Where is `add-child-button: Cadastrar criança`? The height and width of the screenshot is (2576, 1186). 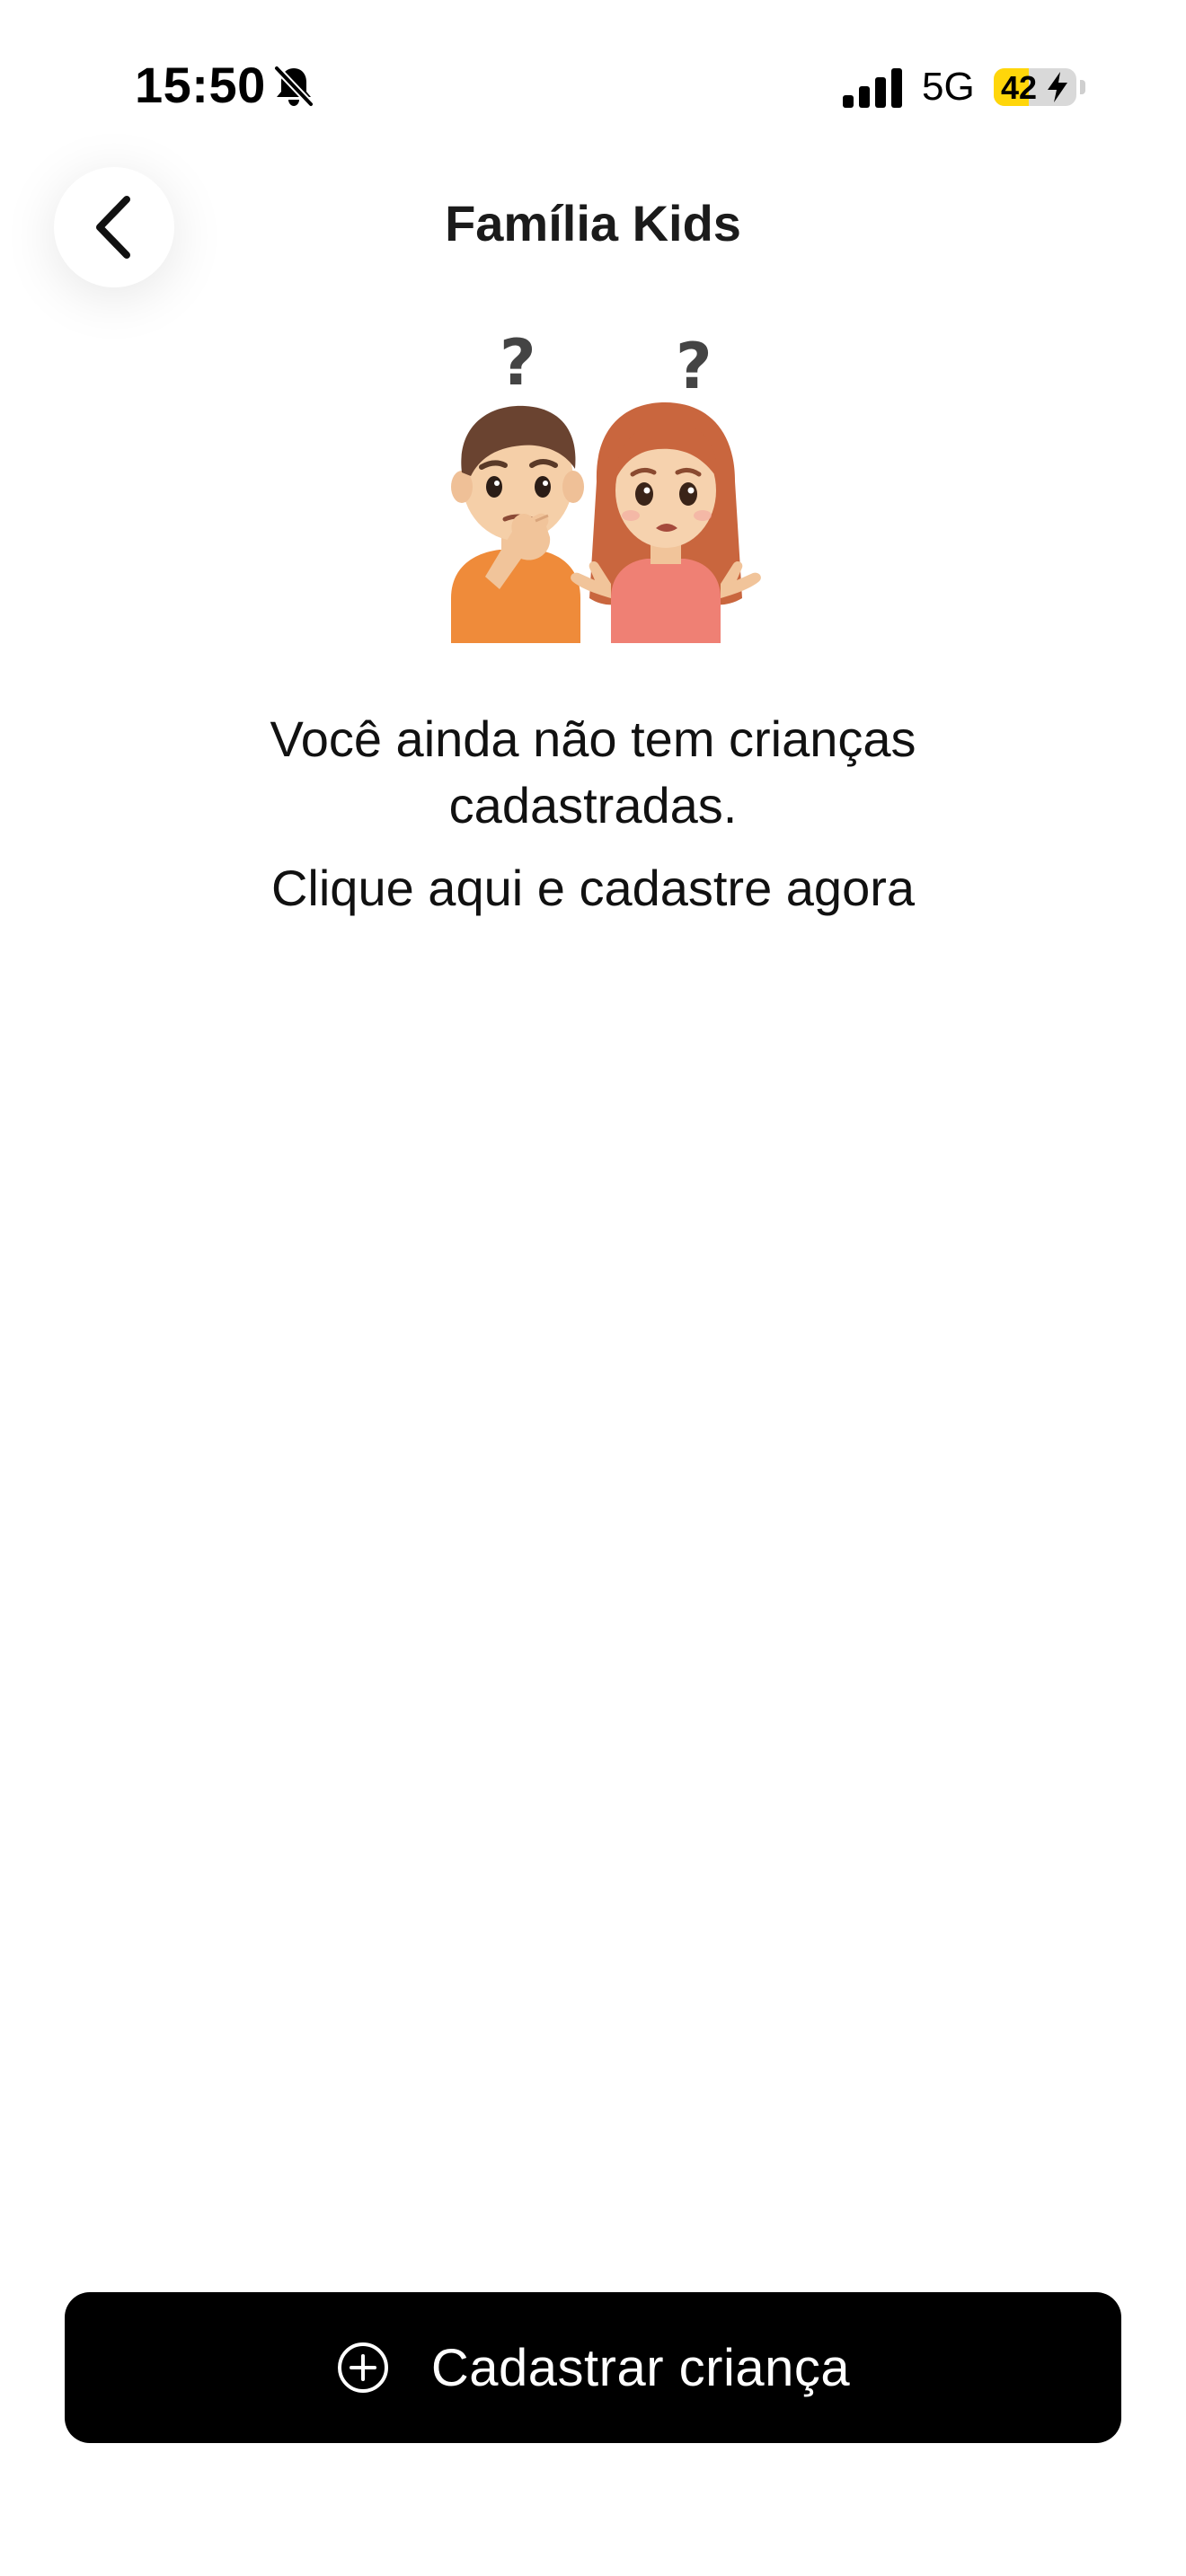 add-child-button: Cadastrar criança is located at coordinates (593, 2367).